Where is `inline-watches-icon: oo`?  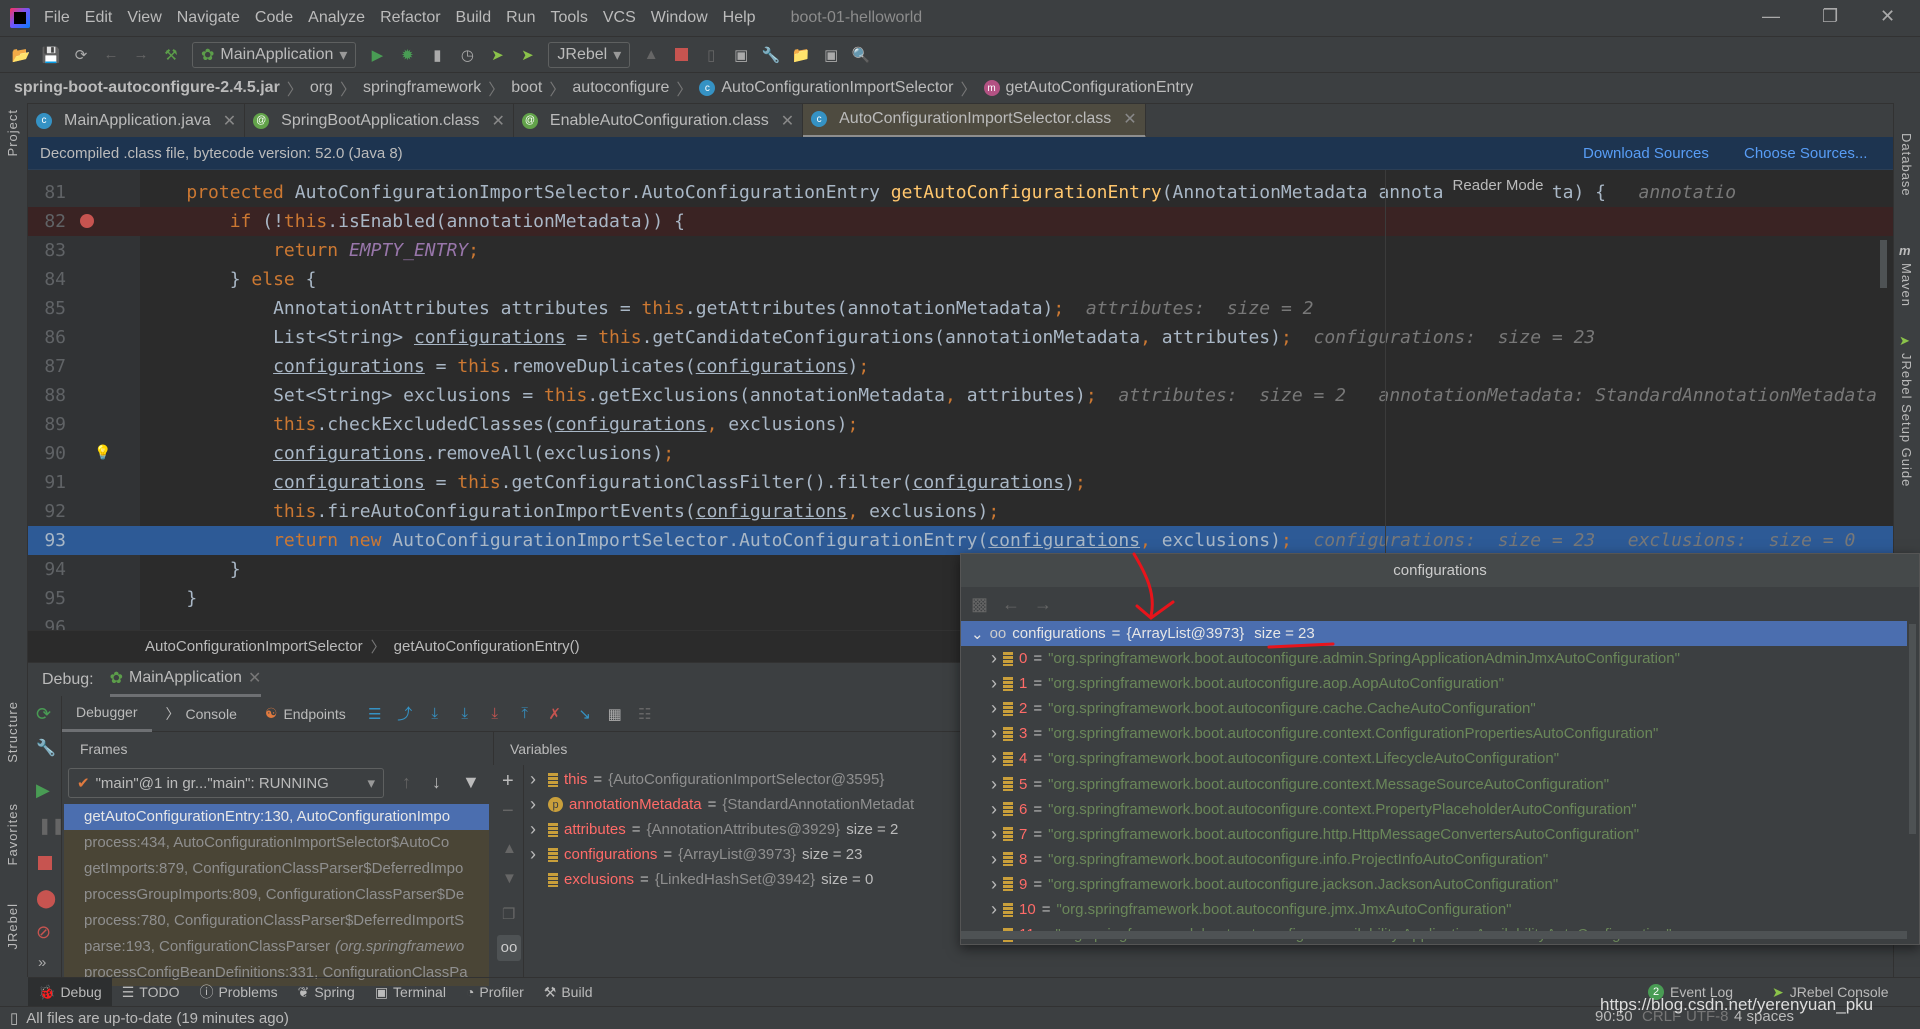
inline-watches-icon: oo is located at coordinates (509, 948).